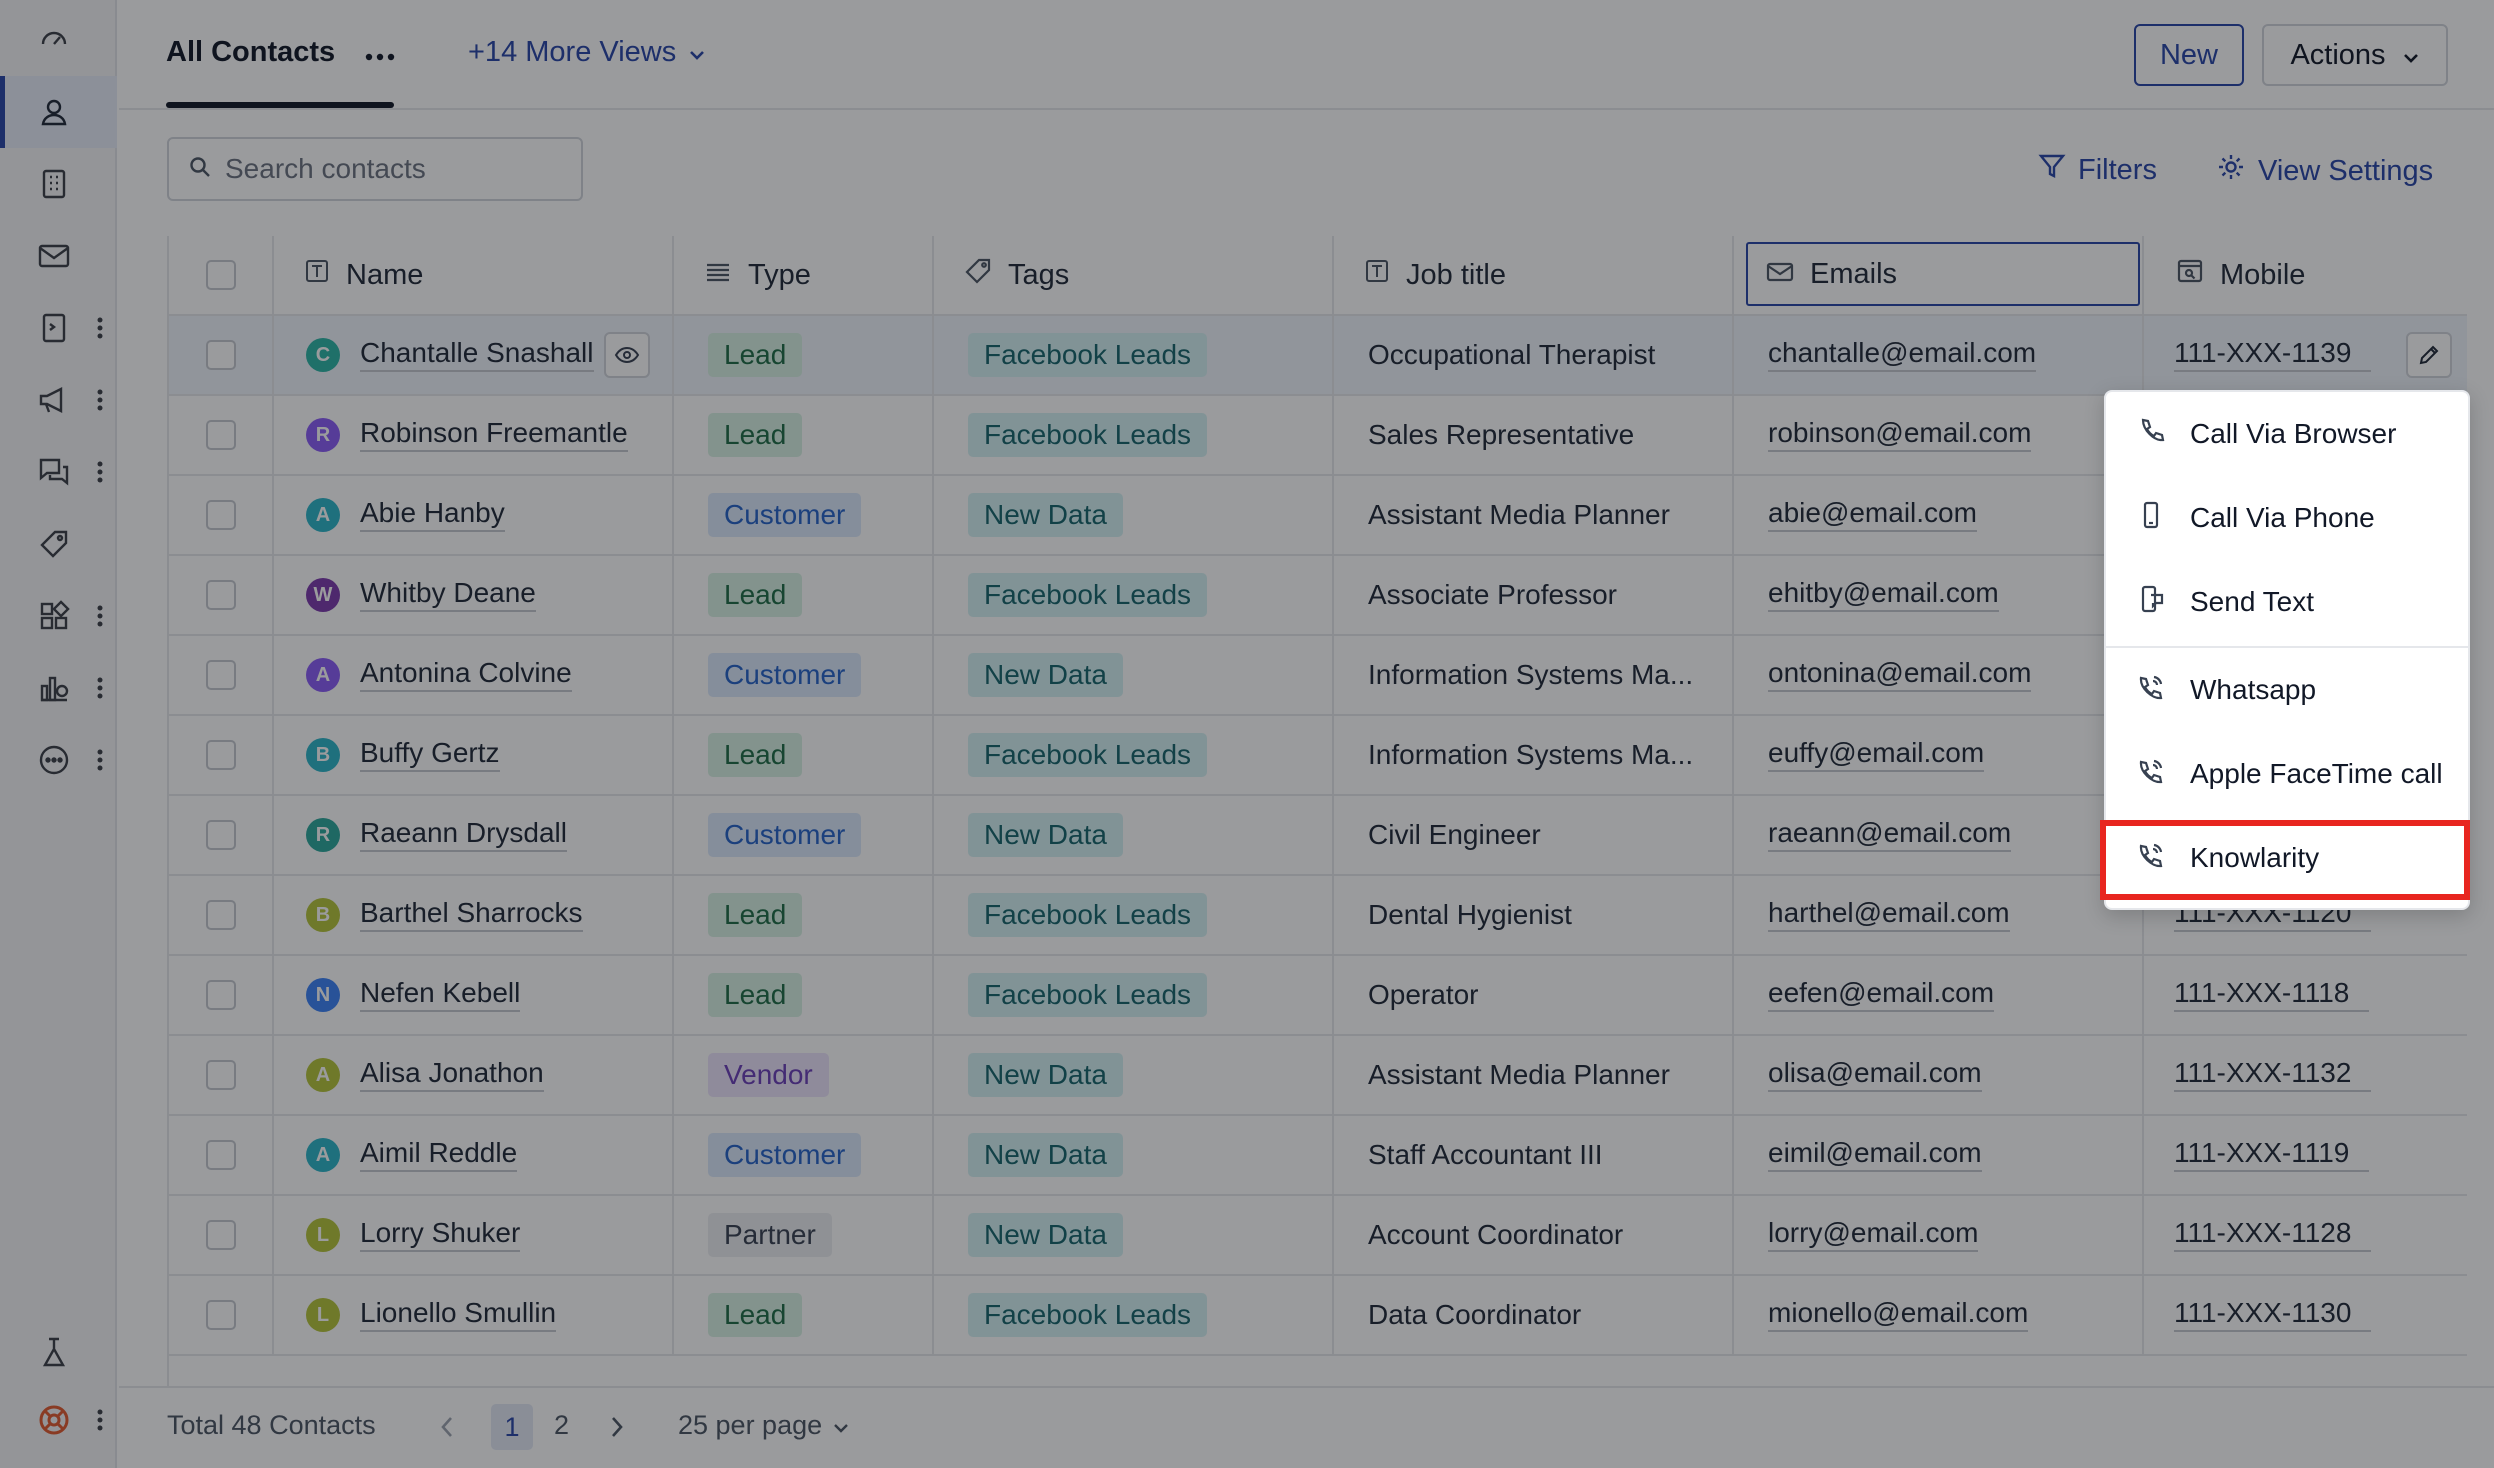 This screenshot has width=2494, height=1468. I want to click on name-cell: B Buffy Gertz, so click(474, 755).